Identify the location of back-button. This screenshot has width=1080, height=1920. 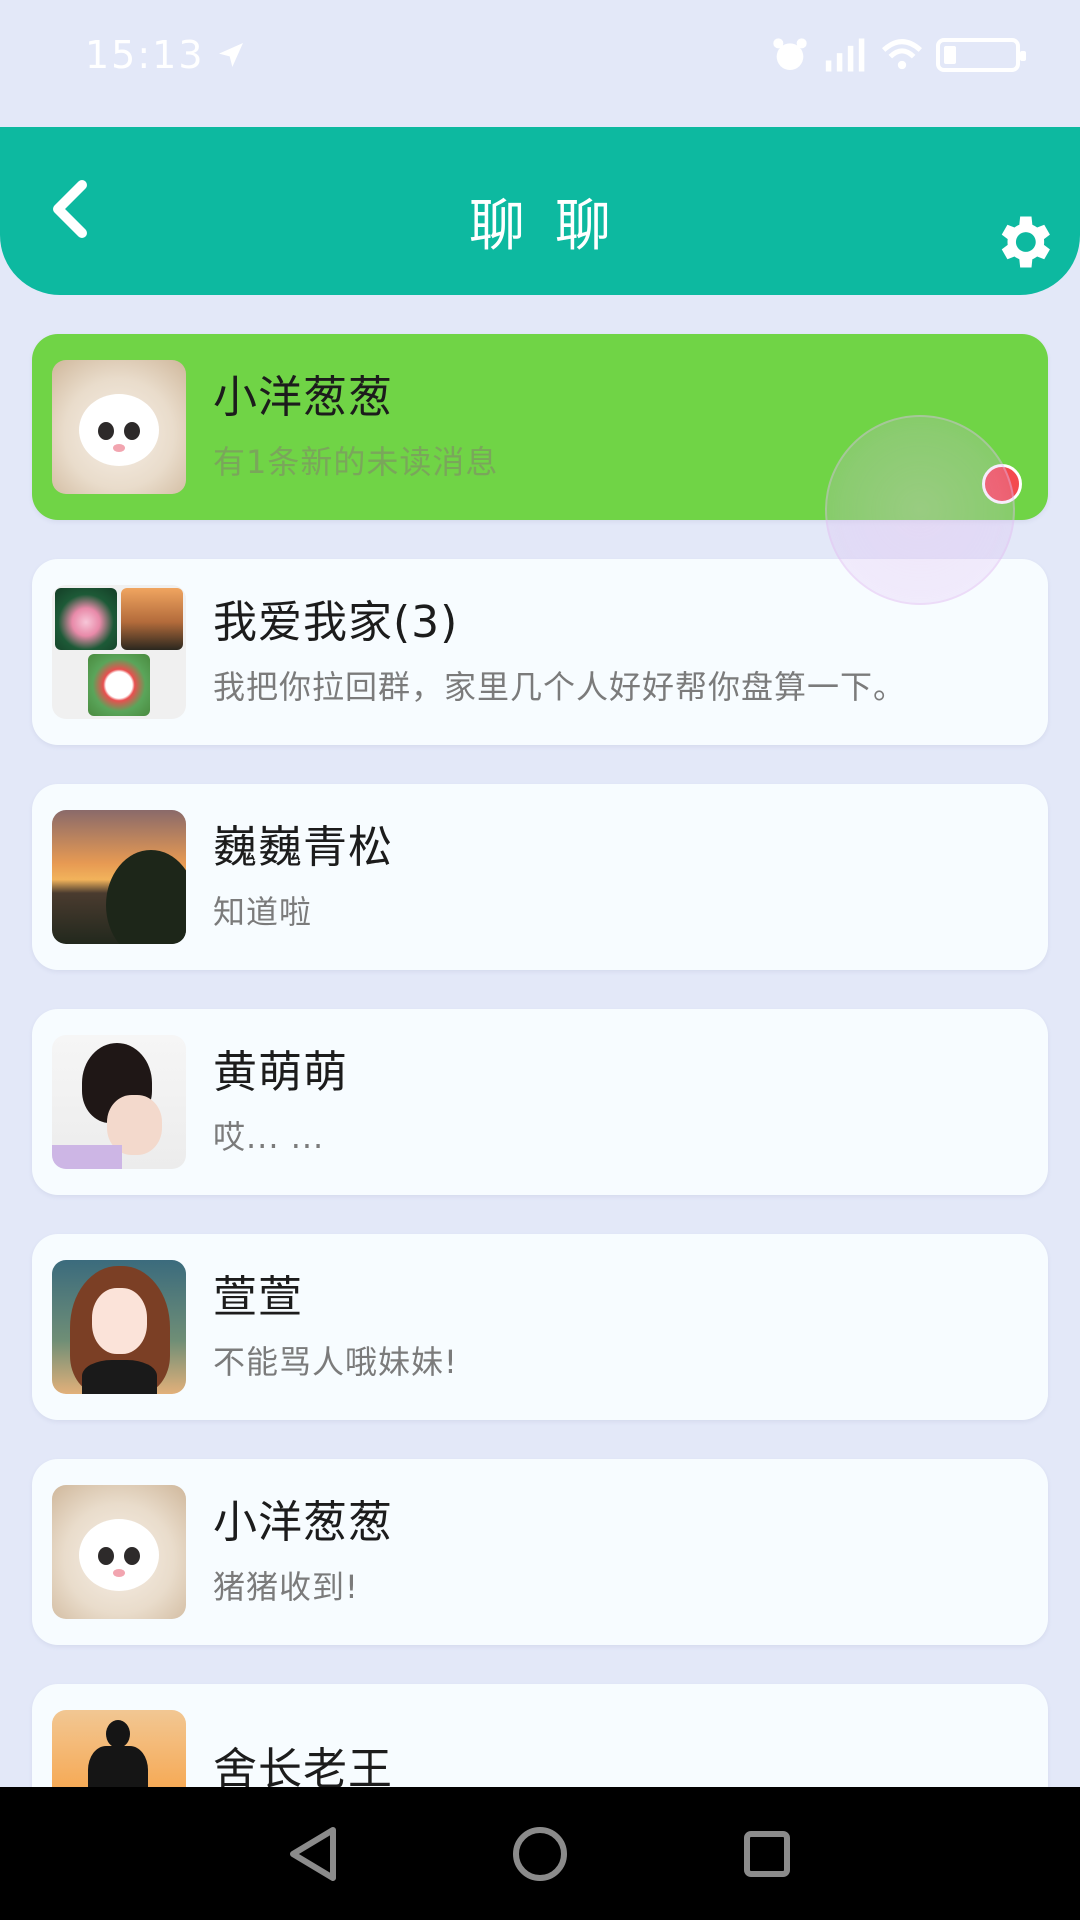
(70, 209).